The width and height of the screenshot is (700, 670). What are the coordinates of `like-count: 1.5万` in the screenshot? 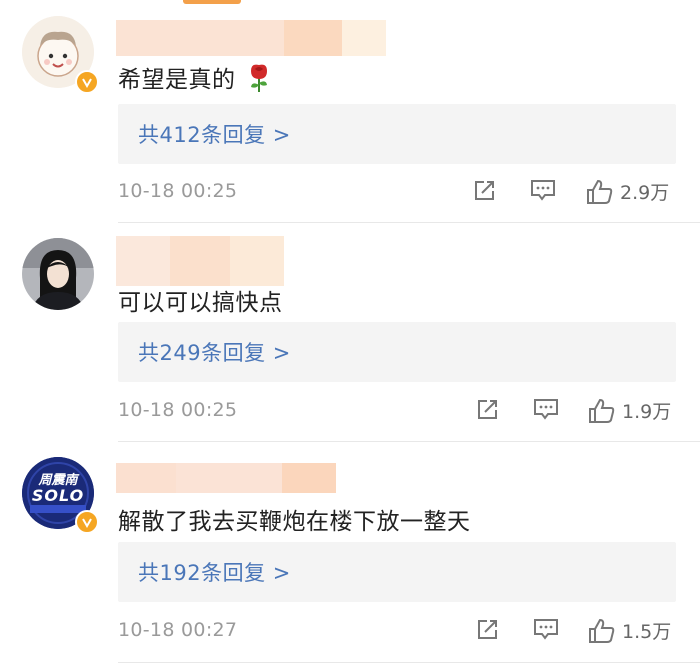 It's located at (647, 632).